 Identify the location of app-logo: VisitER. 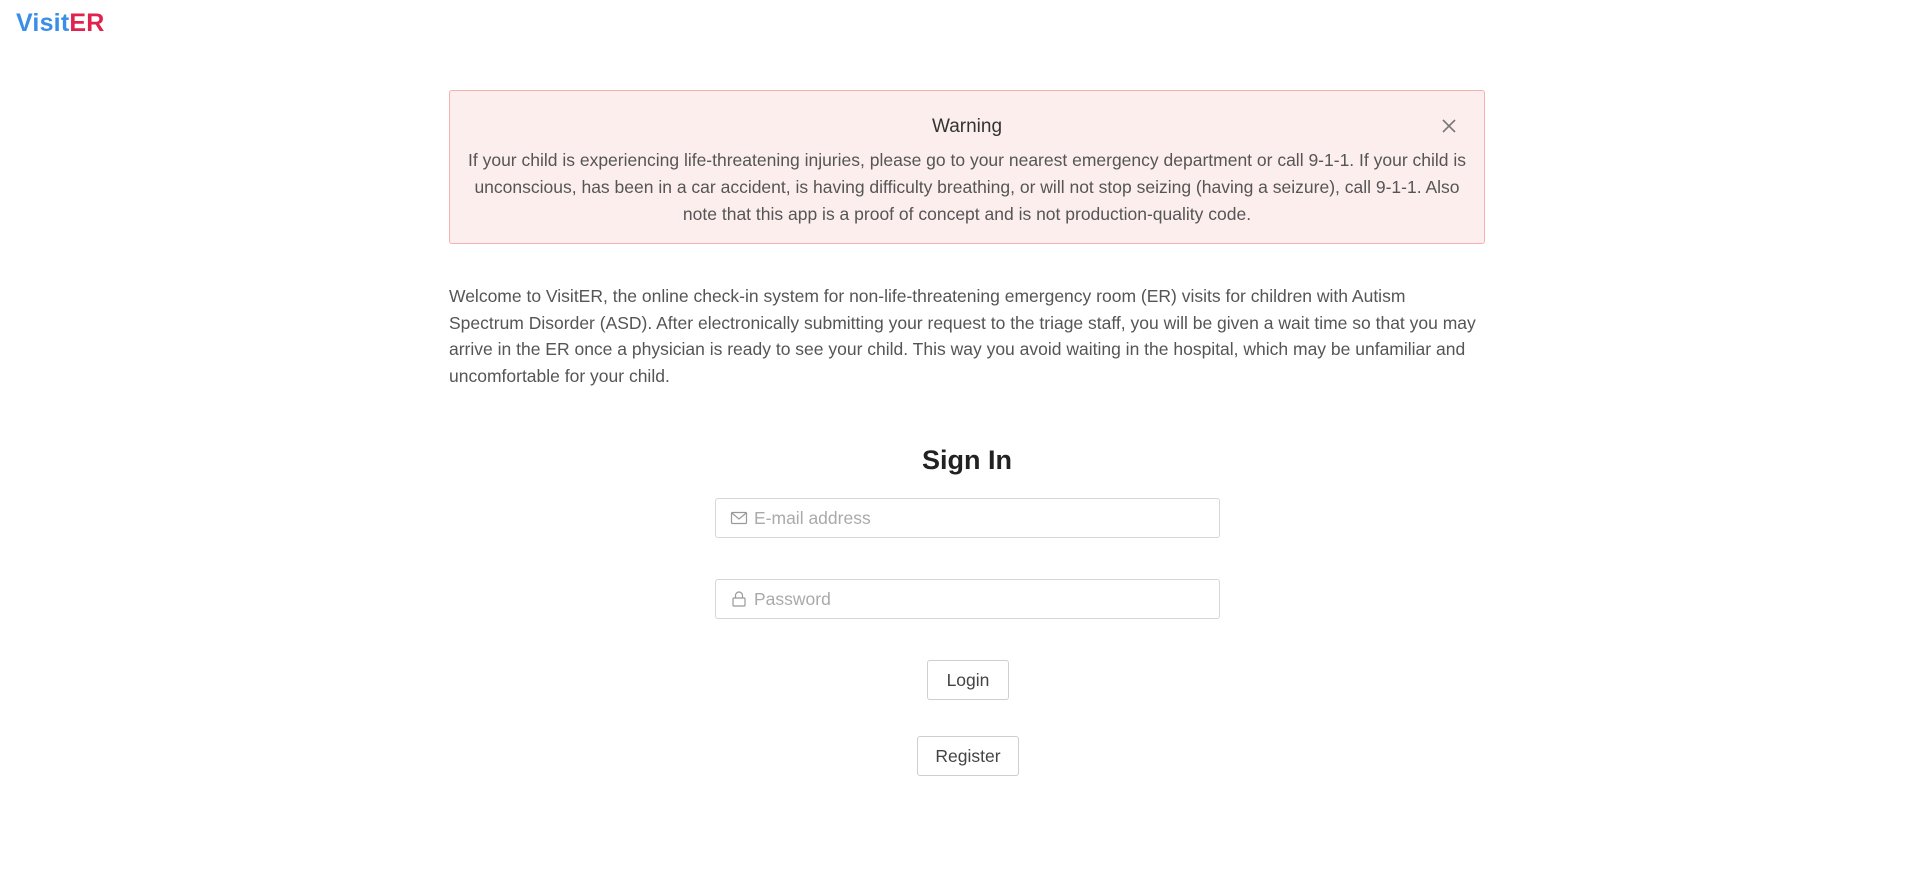
(60, 23).